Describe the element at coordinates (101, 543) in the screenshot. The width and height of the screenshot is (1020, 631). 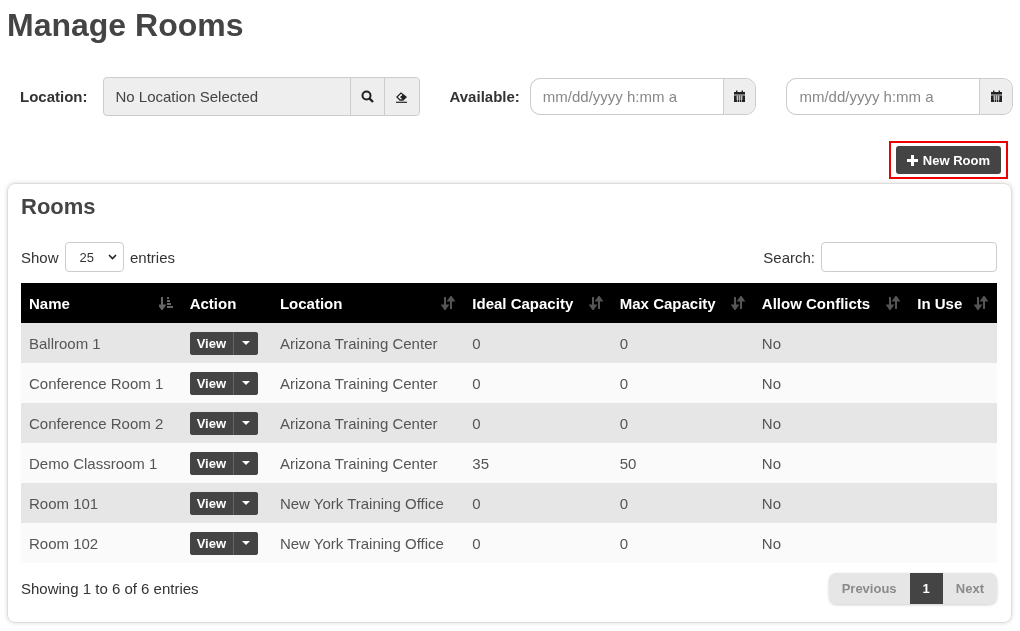
I see `name-cell: Room 102` at that location.